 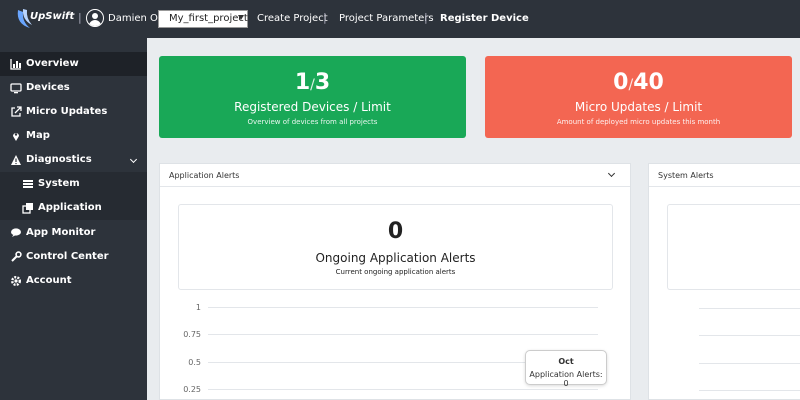 I want to click on alerts-subtitle: Current ongoing application alerts, so click(x=395, y=272).